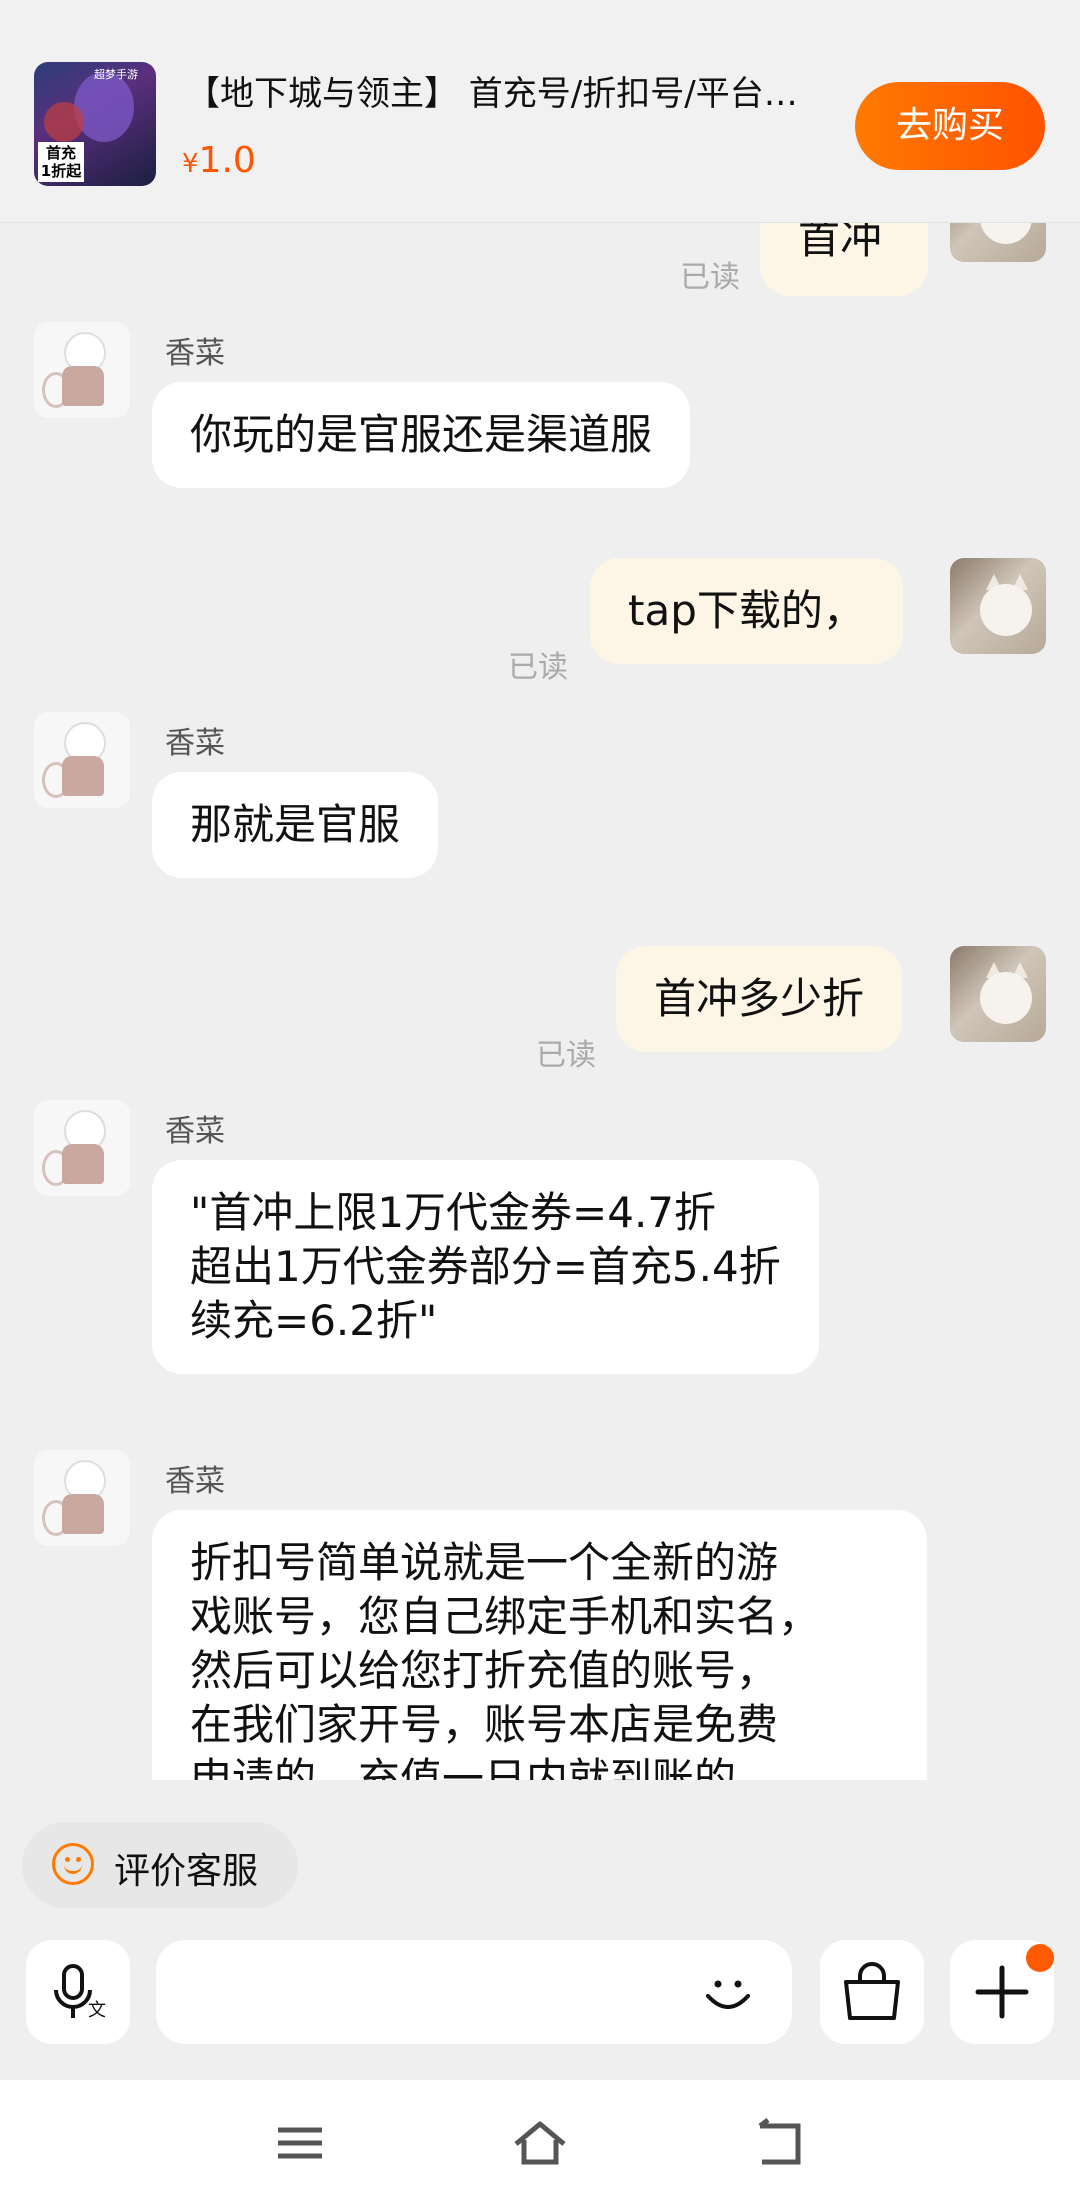 This screenshot has width=1080, height=2204. Describe the element at coordinates (506, 90) in the screenshot. I see `product-title: 【地下城与领主】 首充号/折扣号/平台币/代充` at that location.